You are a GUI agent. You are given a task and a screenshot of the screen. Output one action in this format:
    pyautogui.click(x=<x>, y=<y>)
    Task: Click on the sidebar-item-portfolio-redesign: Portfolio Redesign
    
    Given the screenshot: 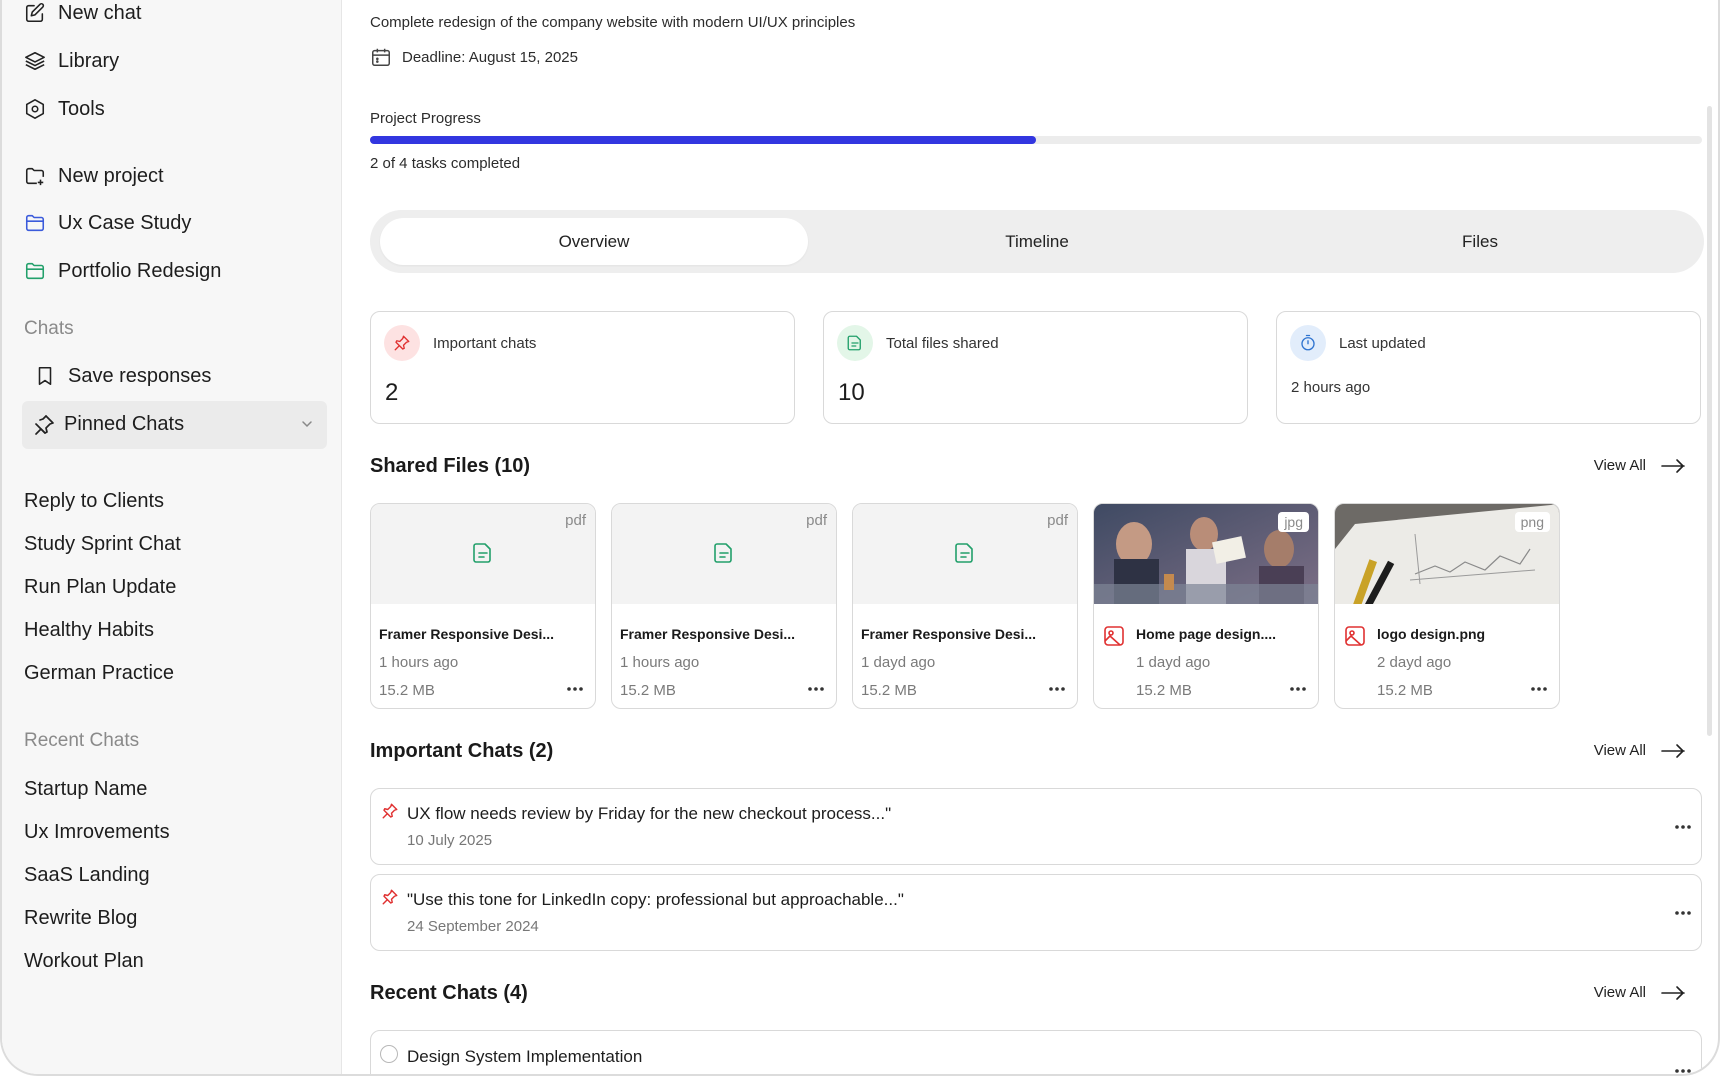 What is the action you would take?
    pyautogui.click(x=122, y=271)
    